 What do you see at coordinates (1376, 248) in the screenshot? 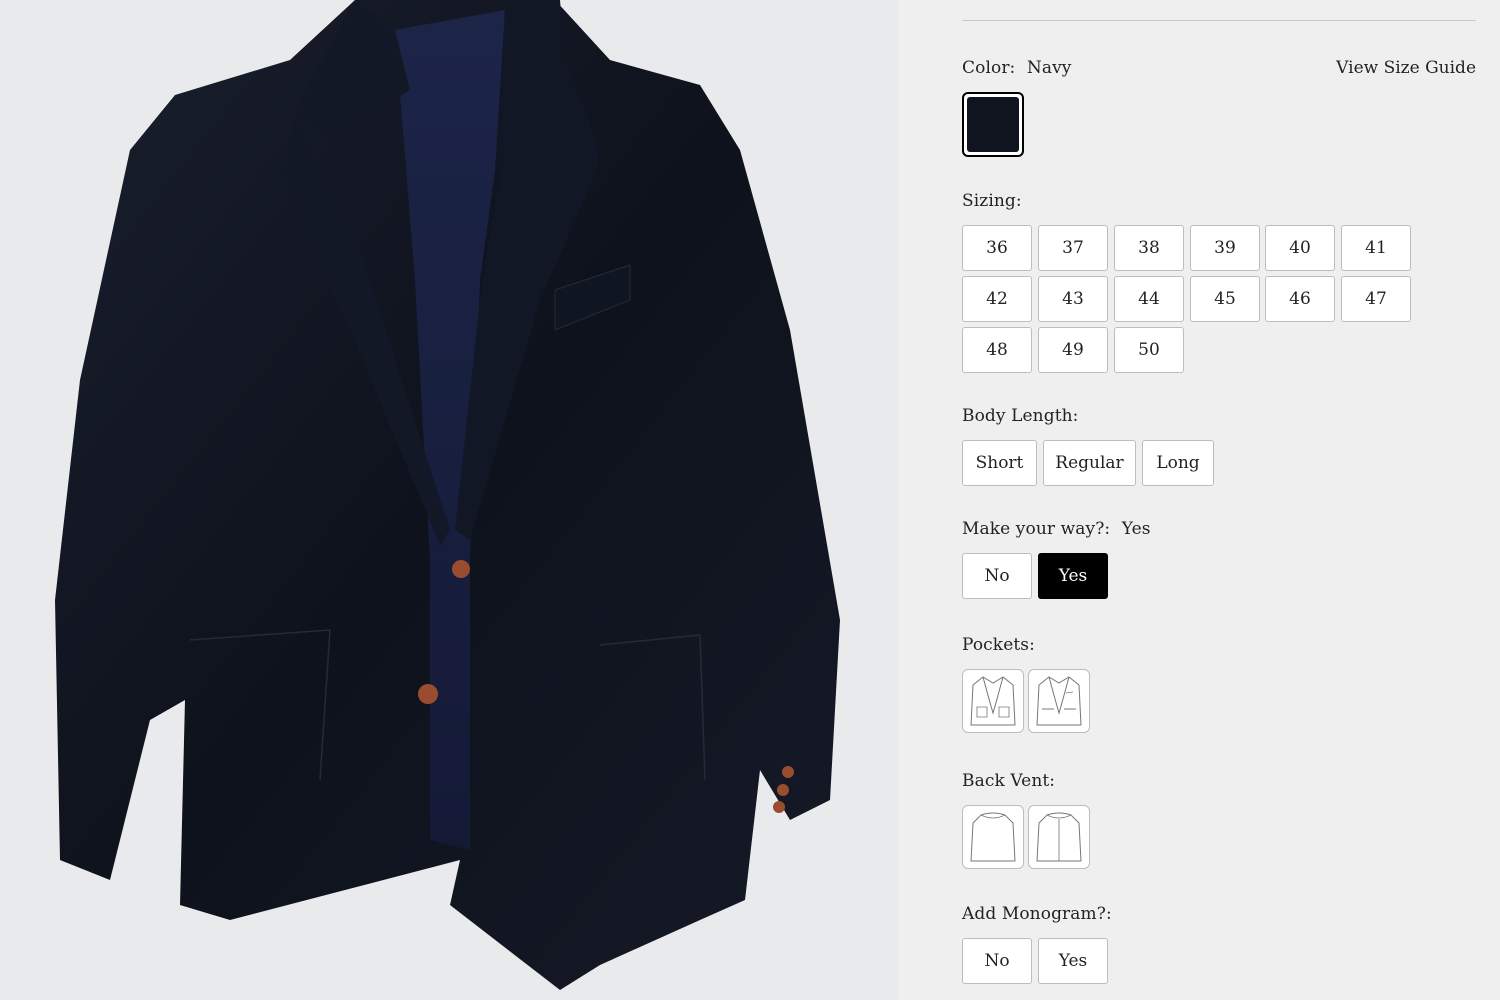
I see `size-option: 41` at bounding box center [1376, 248].